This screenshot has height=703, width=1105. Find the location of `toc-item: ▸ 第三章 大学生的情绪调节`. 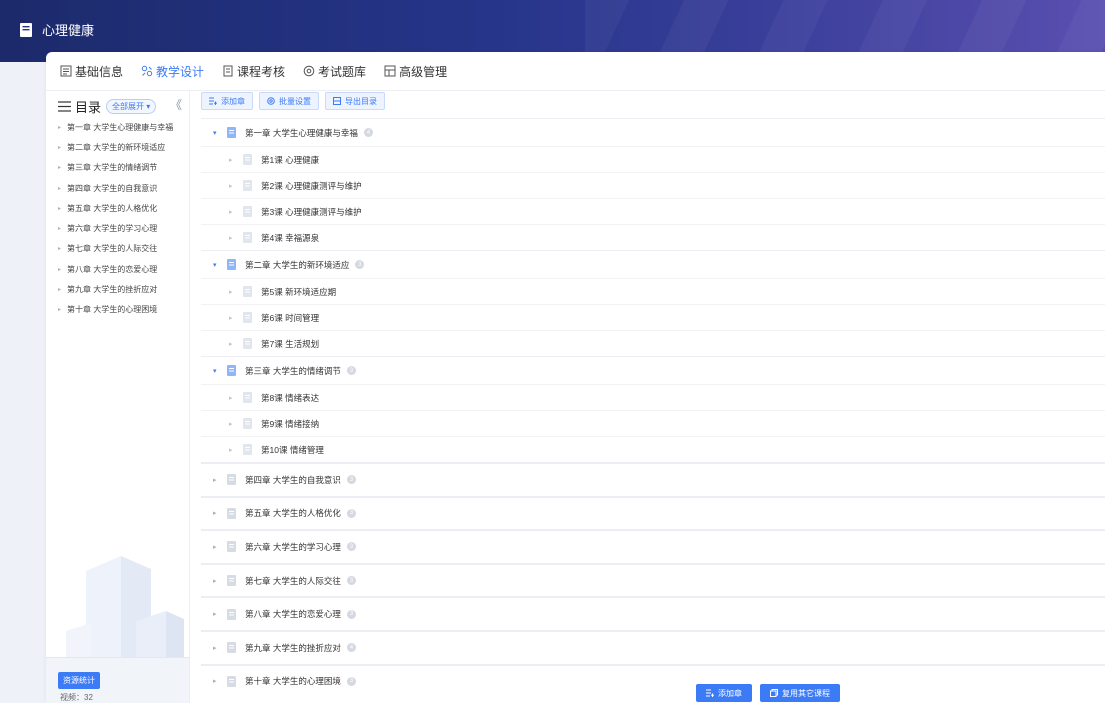

toc-item: ▸ 第三章 大学生的情绪调节 is located at coordinates (123, 168).